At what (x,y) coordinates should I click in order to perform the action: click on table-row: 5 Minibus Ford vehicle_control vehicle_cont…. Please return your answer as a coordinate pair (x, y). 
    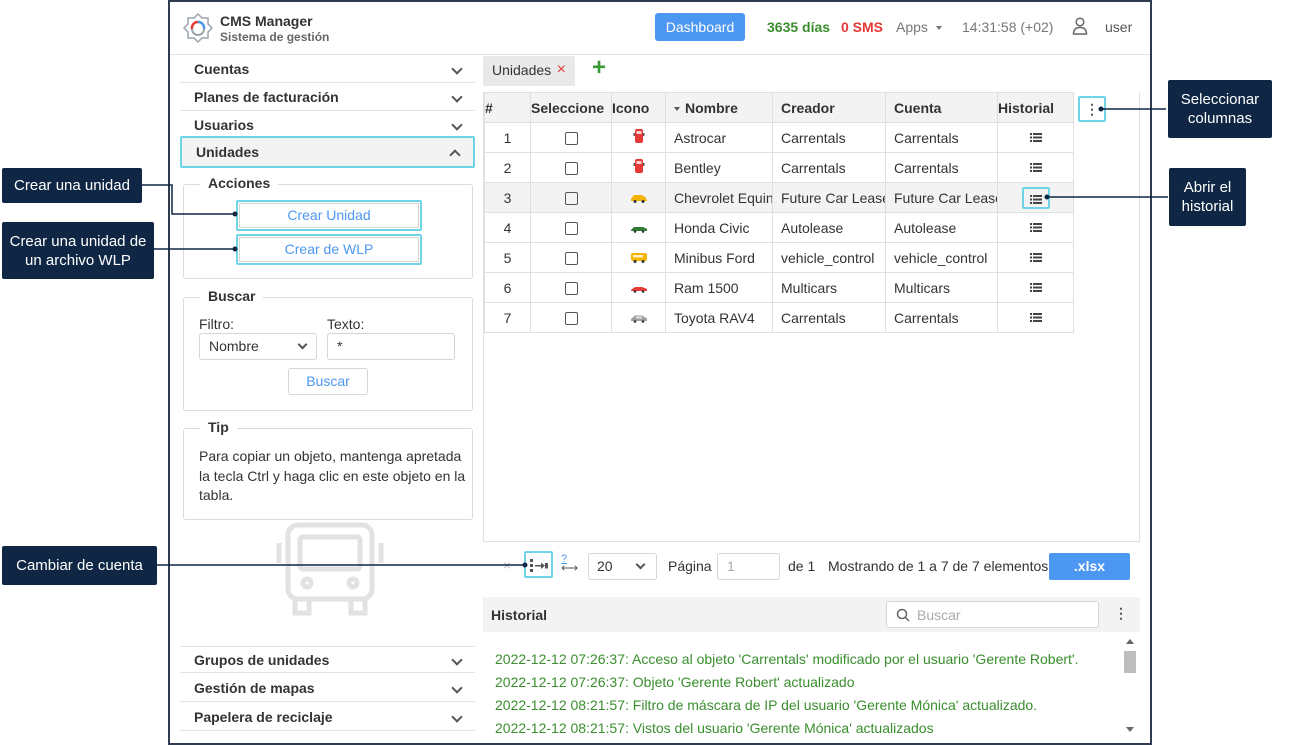
    Looking at the image, I should click on (779, 257).